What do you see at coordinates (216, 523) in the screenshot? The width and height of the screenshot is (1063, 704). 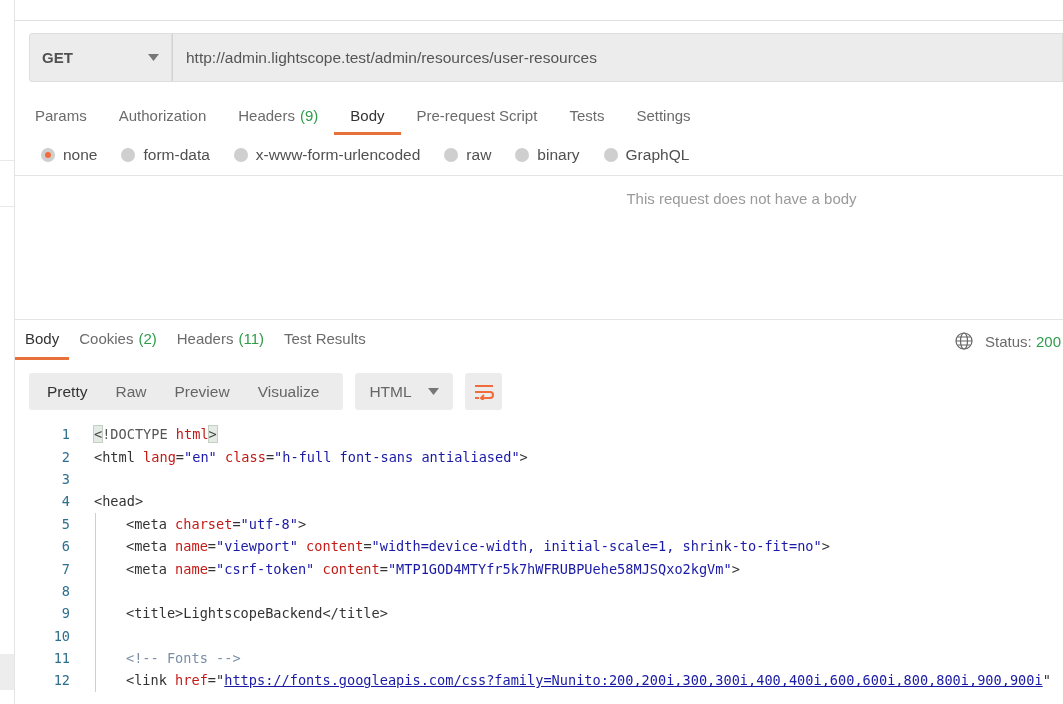 I see `code-line: <meta charset="utf-8">` at bounding box center [216, 523].